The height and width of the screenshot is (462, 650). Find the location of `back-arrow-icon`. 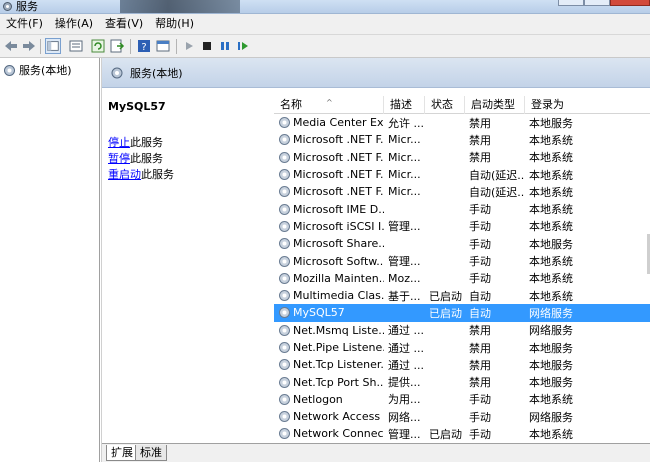

back-arrow-icon is located at coordinates (11, 46).